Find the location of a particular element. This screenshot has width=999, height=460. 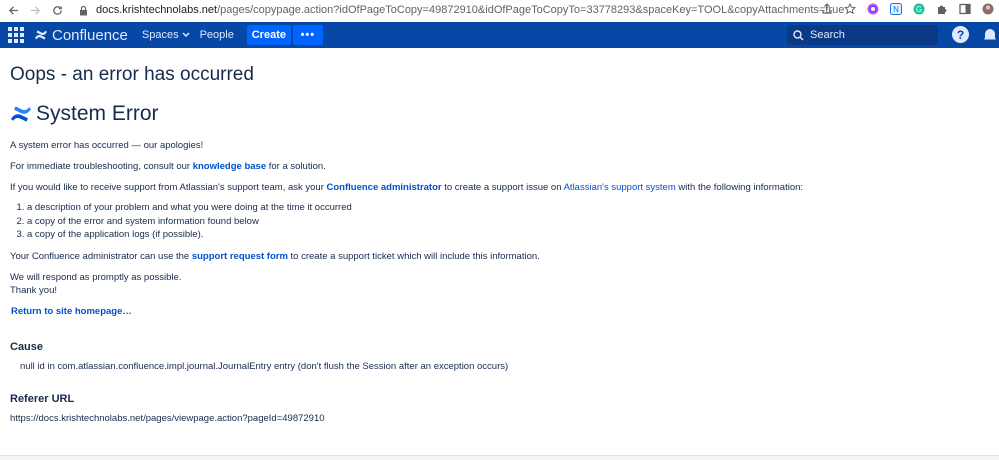

more-create-button: ••• is located at coordinates (307, 35).